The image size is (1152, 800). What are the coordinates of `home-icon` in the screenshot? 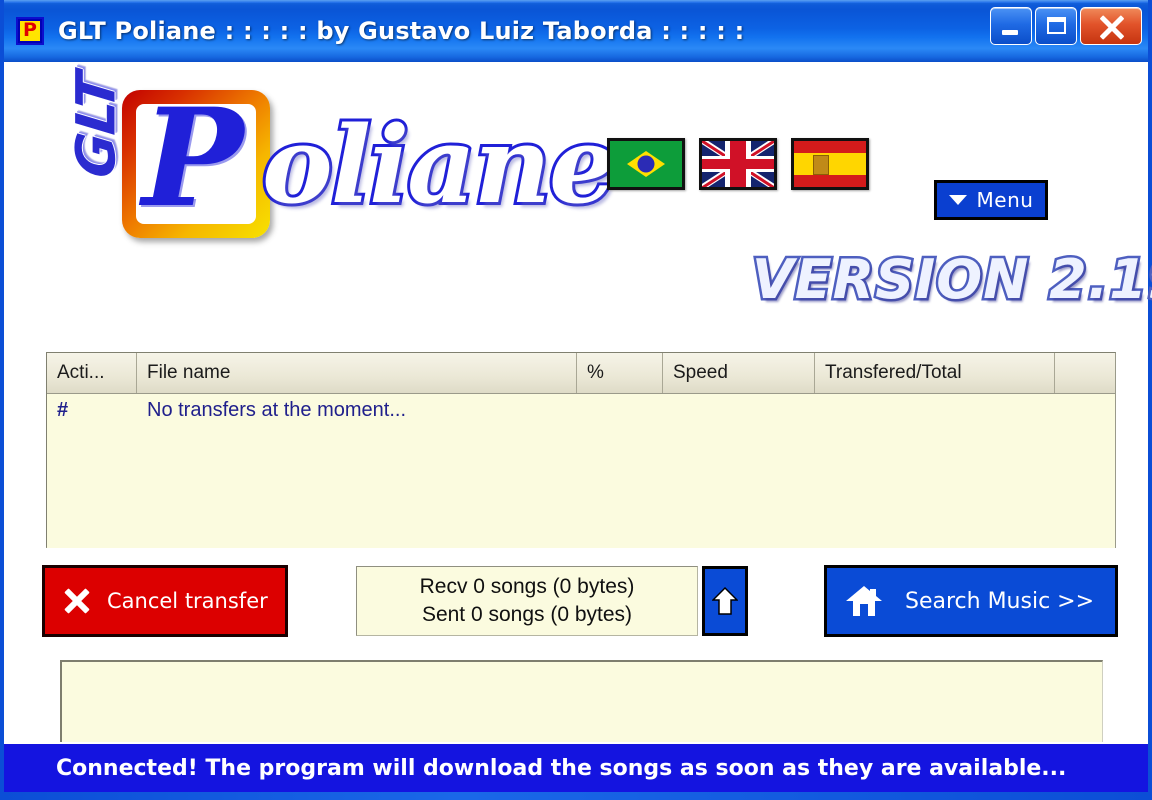 It's located at (864, 601).